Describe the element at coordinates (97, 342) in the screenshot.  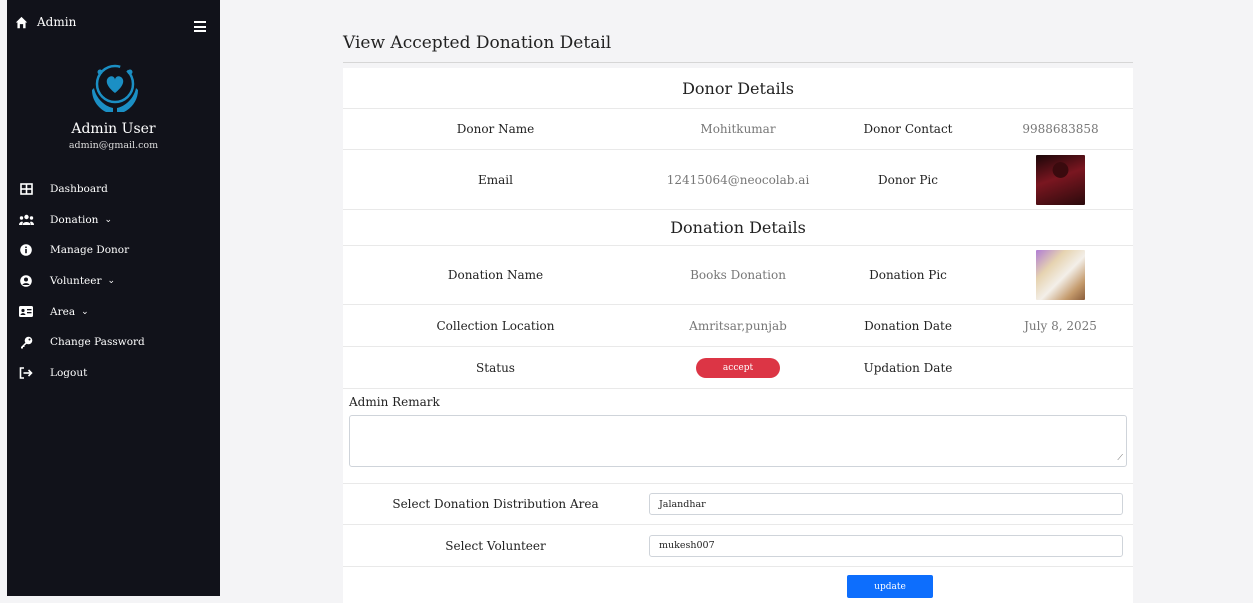
I see `sidebar-item-label: Change Password` at that location.